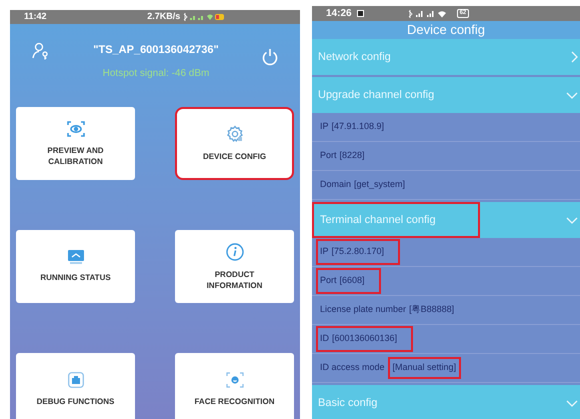 This screenshot has width=580, height=419. I want to click on setting-label: Port [8228], so click(342, 156).